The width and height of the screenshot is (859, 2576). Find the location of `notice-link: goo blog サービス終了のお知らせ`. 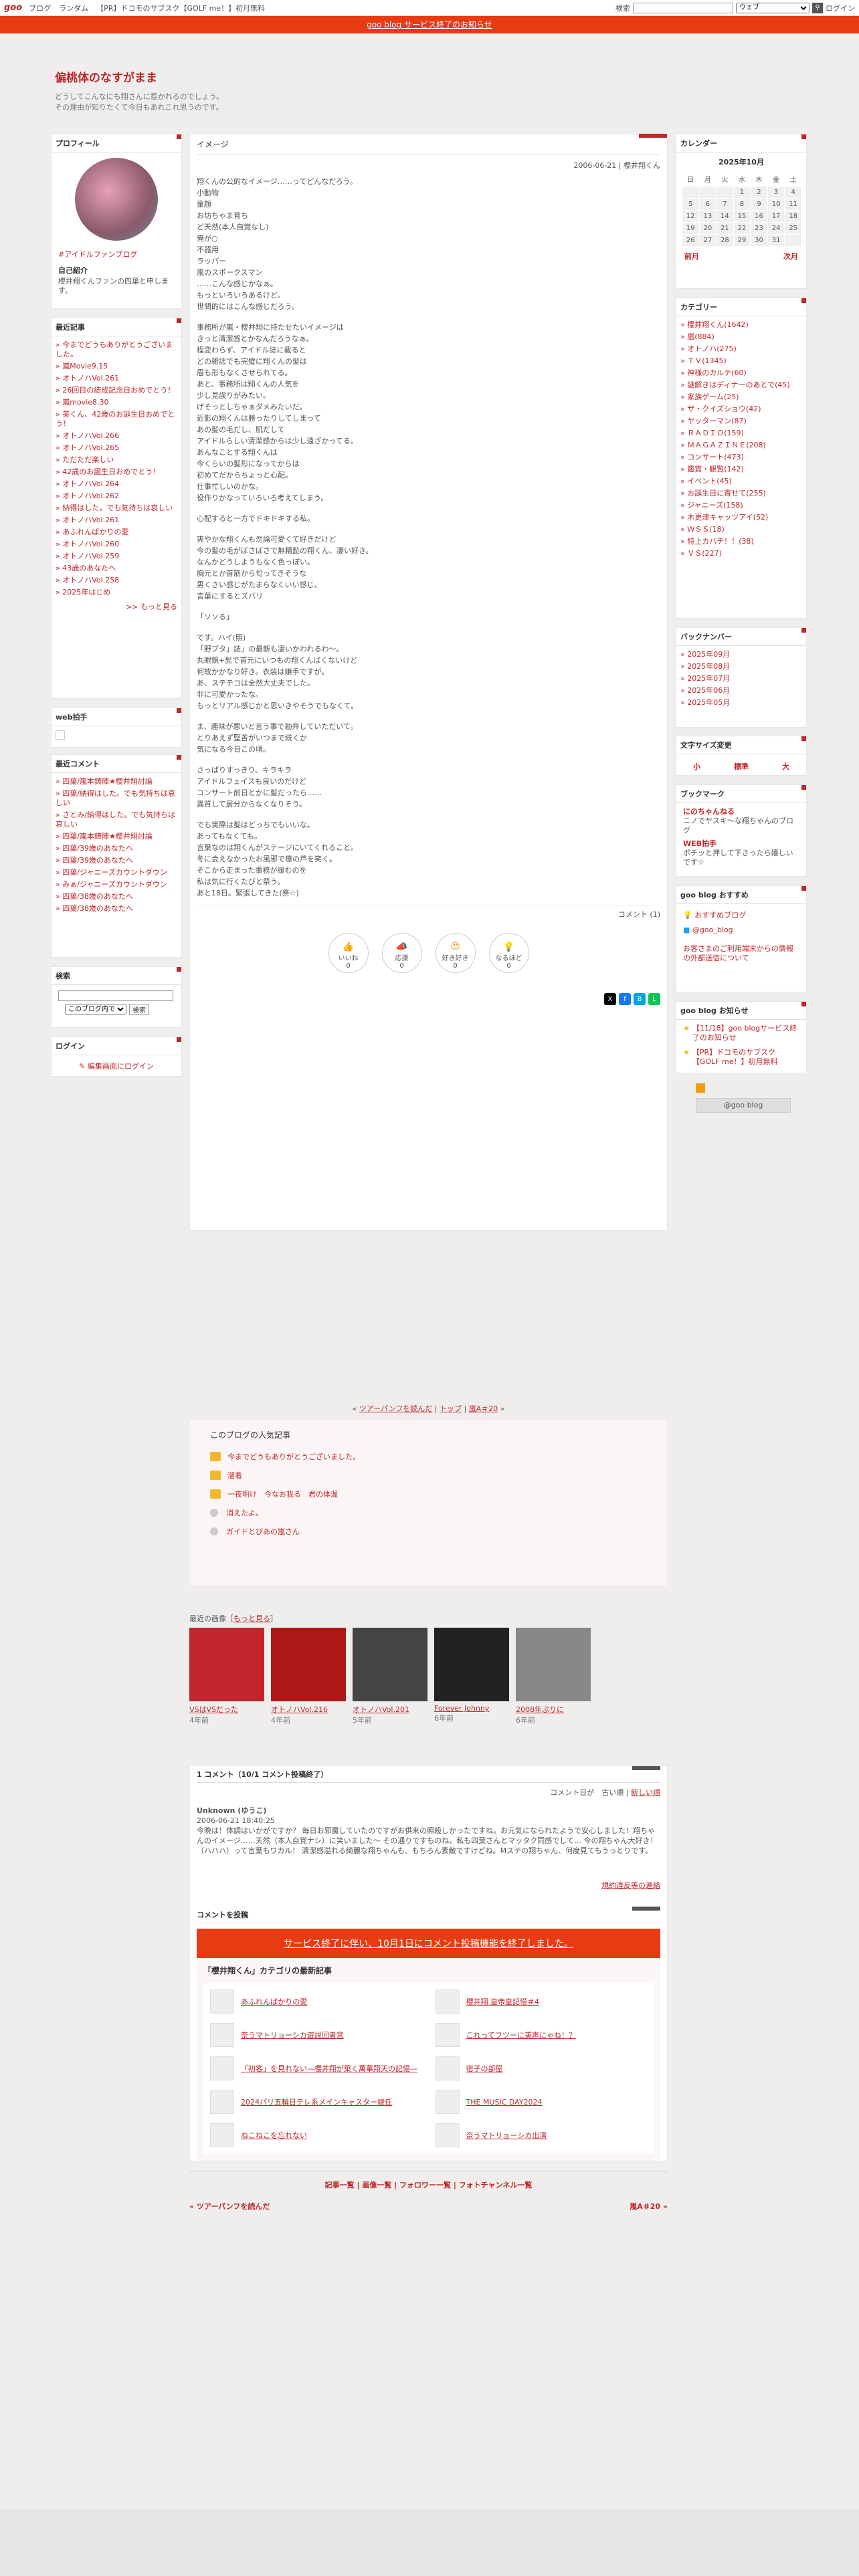

notice-link: goo blog サービス終了のお知らせ is located at coordinates (429, 24).